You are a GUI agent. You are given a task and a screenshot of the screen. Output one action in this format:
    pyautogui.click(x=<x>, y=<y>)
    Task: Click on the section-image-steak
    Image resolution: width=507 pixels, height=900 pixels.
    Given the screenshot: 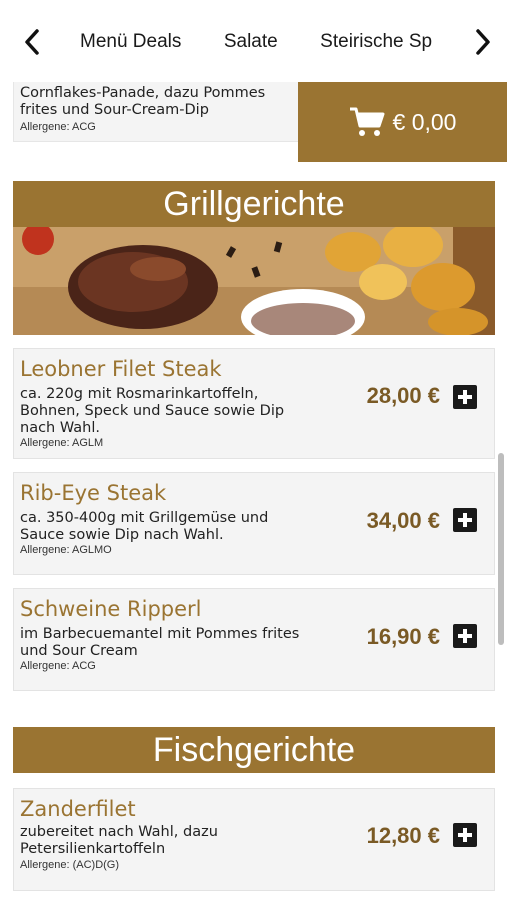 What is the action you would take?
    pyautogui.click(x=254, y=281)
    